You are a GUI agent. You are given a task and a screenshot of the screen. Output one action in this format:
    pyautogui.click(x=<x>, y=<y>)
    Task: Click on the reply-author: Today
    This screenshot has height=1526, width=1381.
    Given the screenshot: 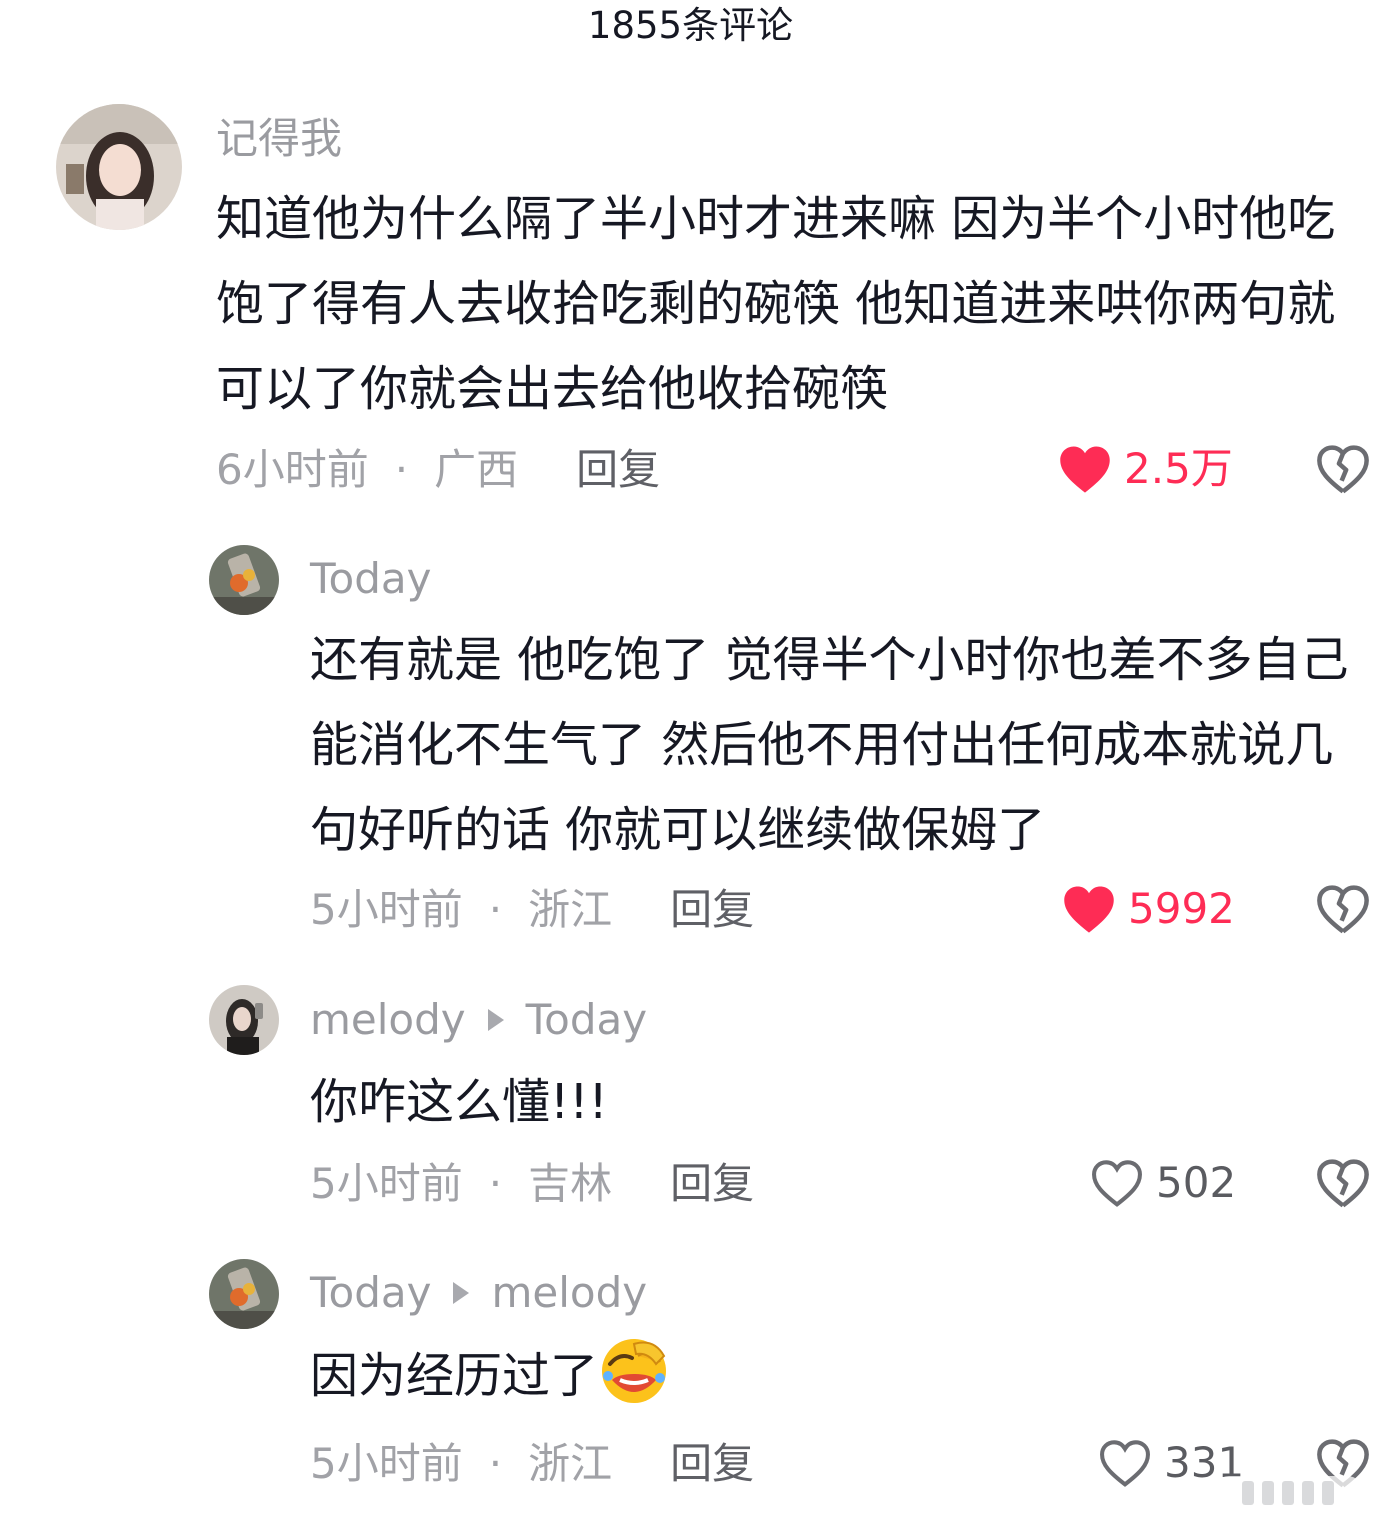 What is the action you would take?
    pyautogui.click(x=370, y=1292)
    